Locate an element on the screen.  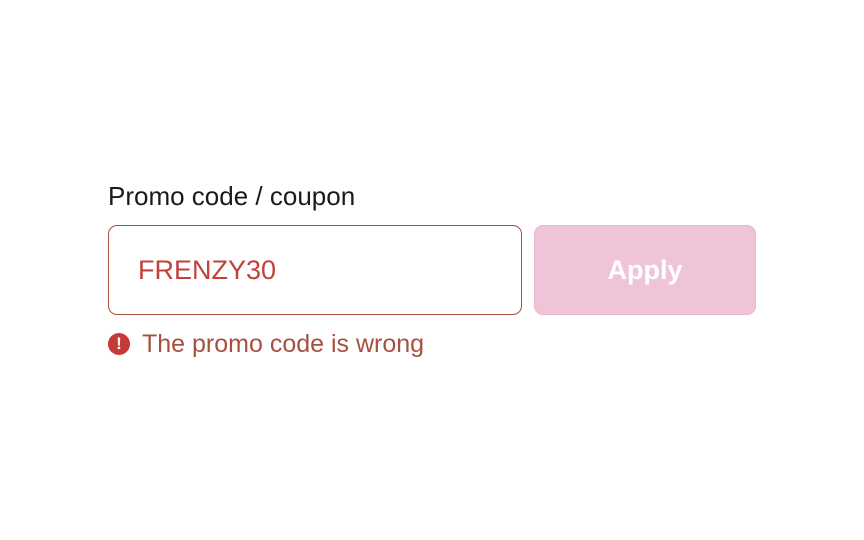
error-message-row: ! The promo code is wrong is located at coordinates (266, 344).